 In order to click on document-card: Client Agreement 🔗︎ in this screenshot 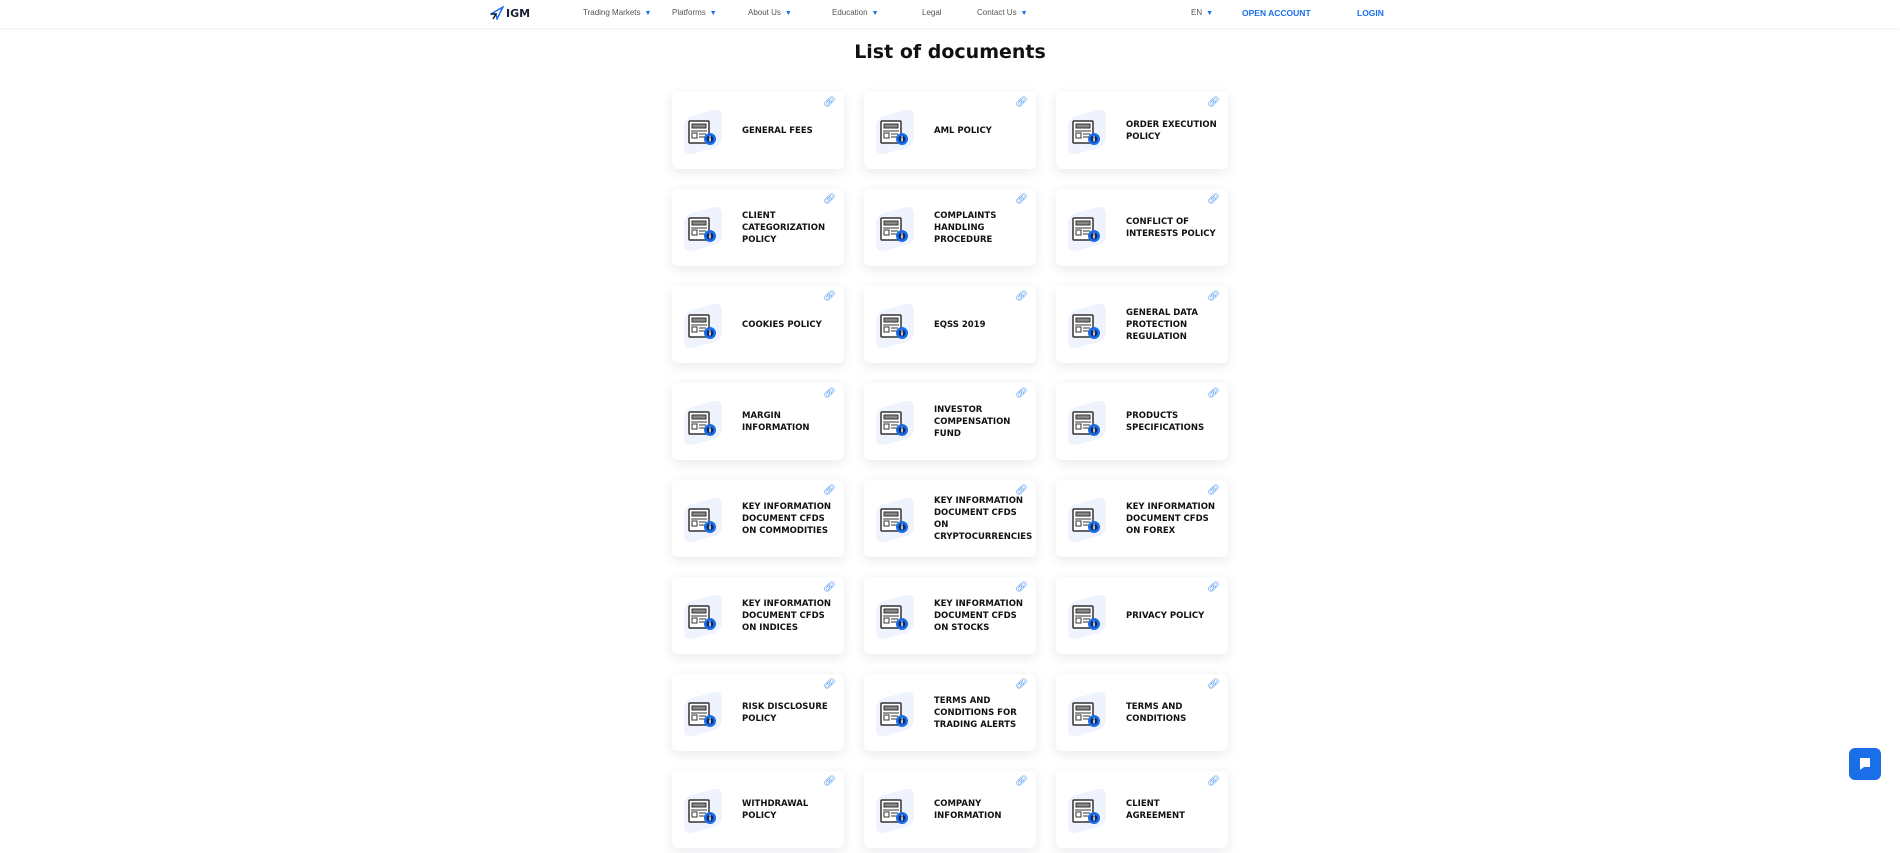, I will do `click(1142, 809)`.